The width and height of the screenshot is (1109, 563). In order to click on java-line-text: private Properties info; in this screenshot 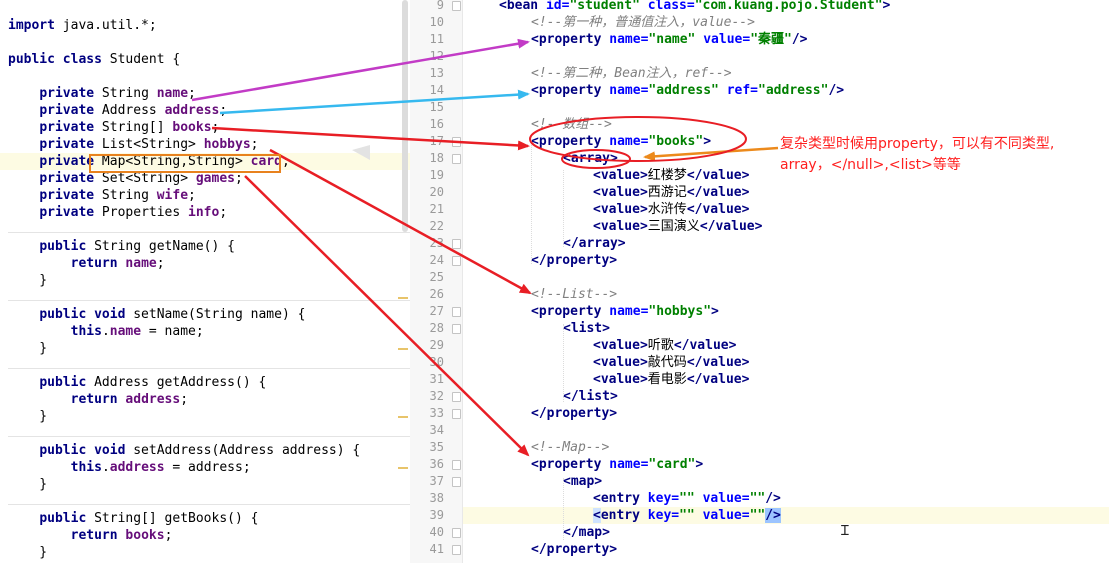, I will do `click(133, 212)`.